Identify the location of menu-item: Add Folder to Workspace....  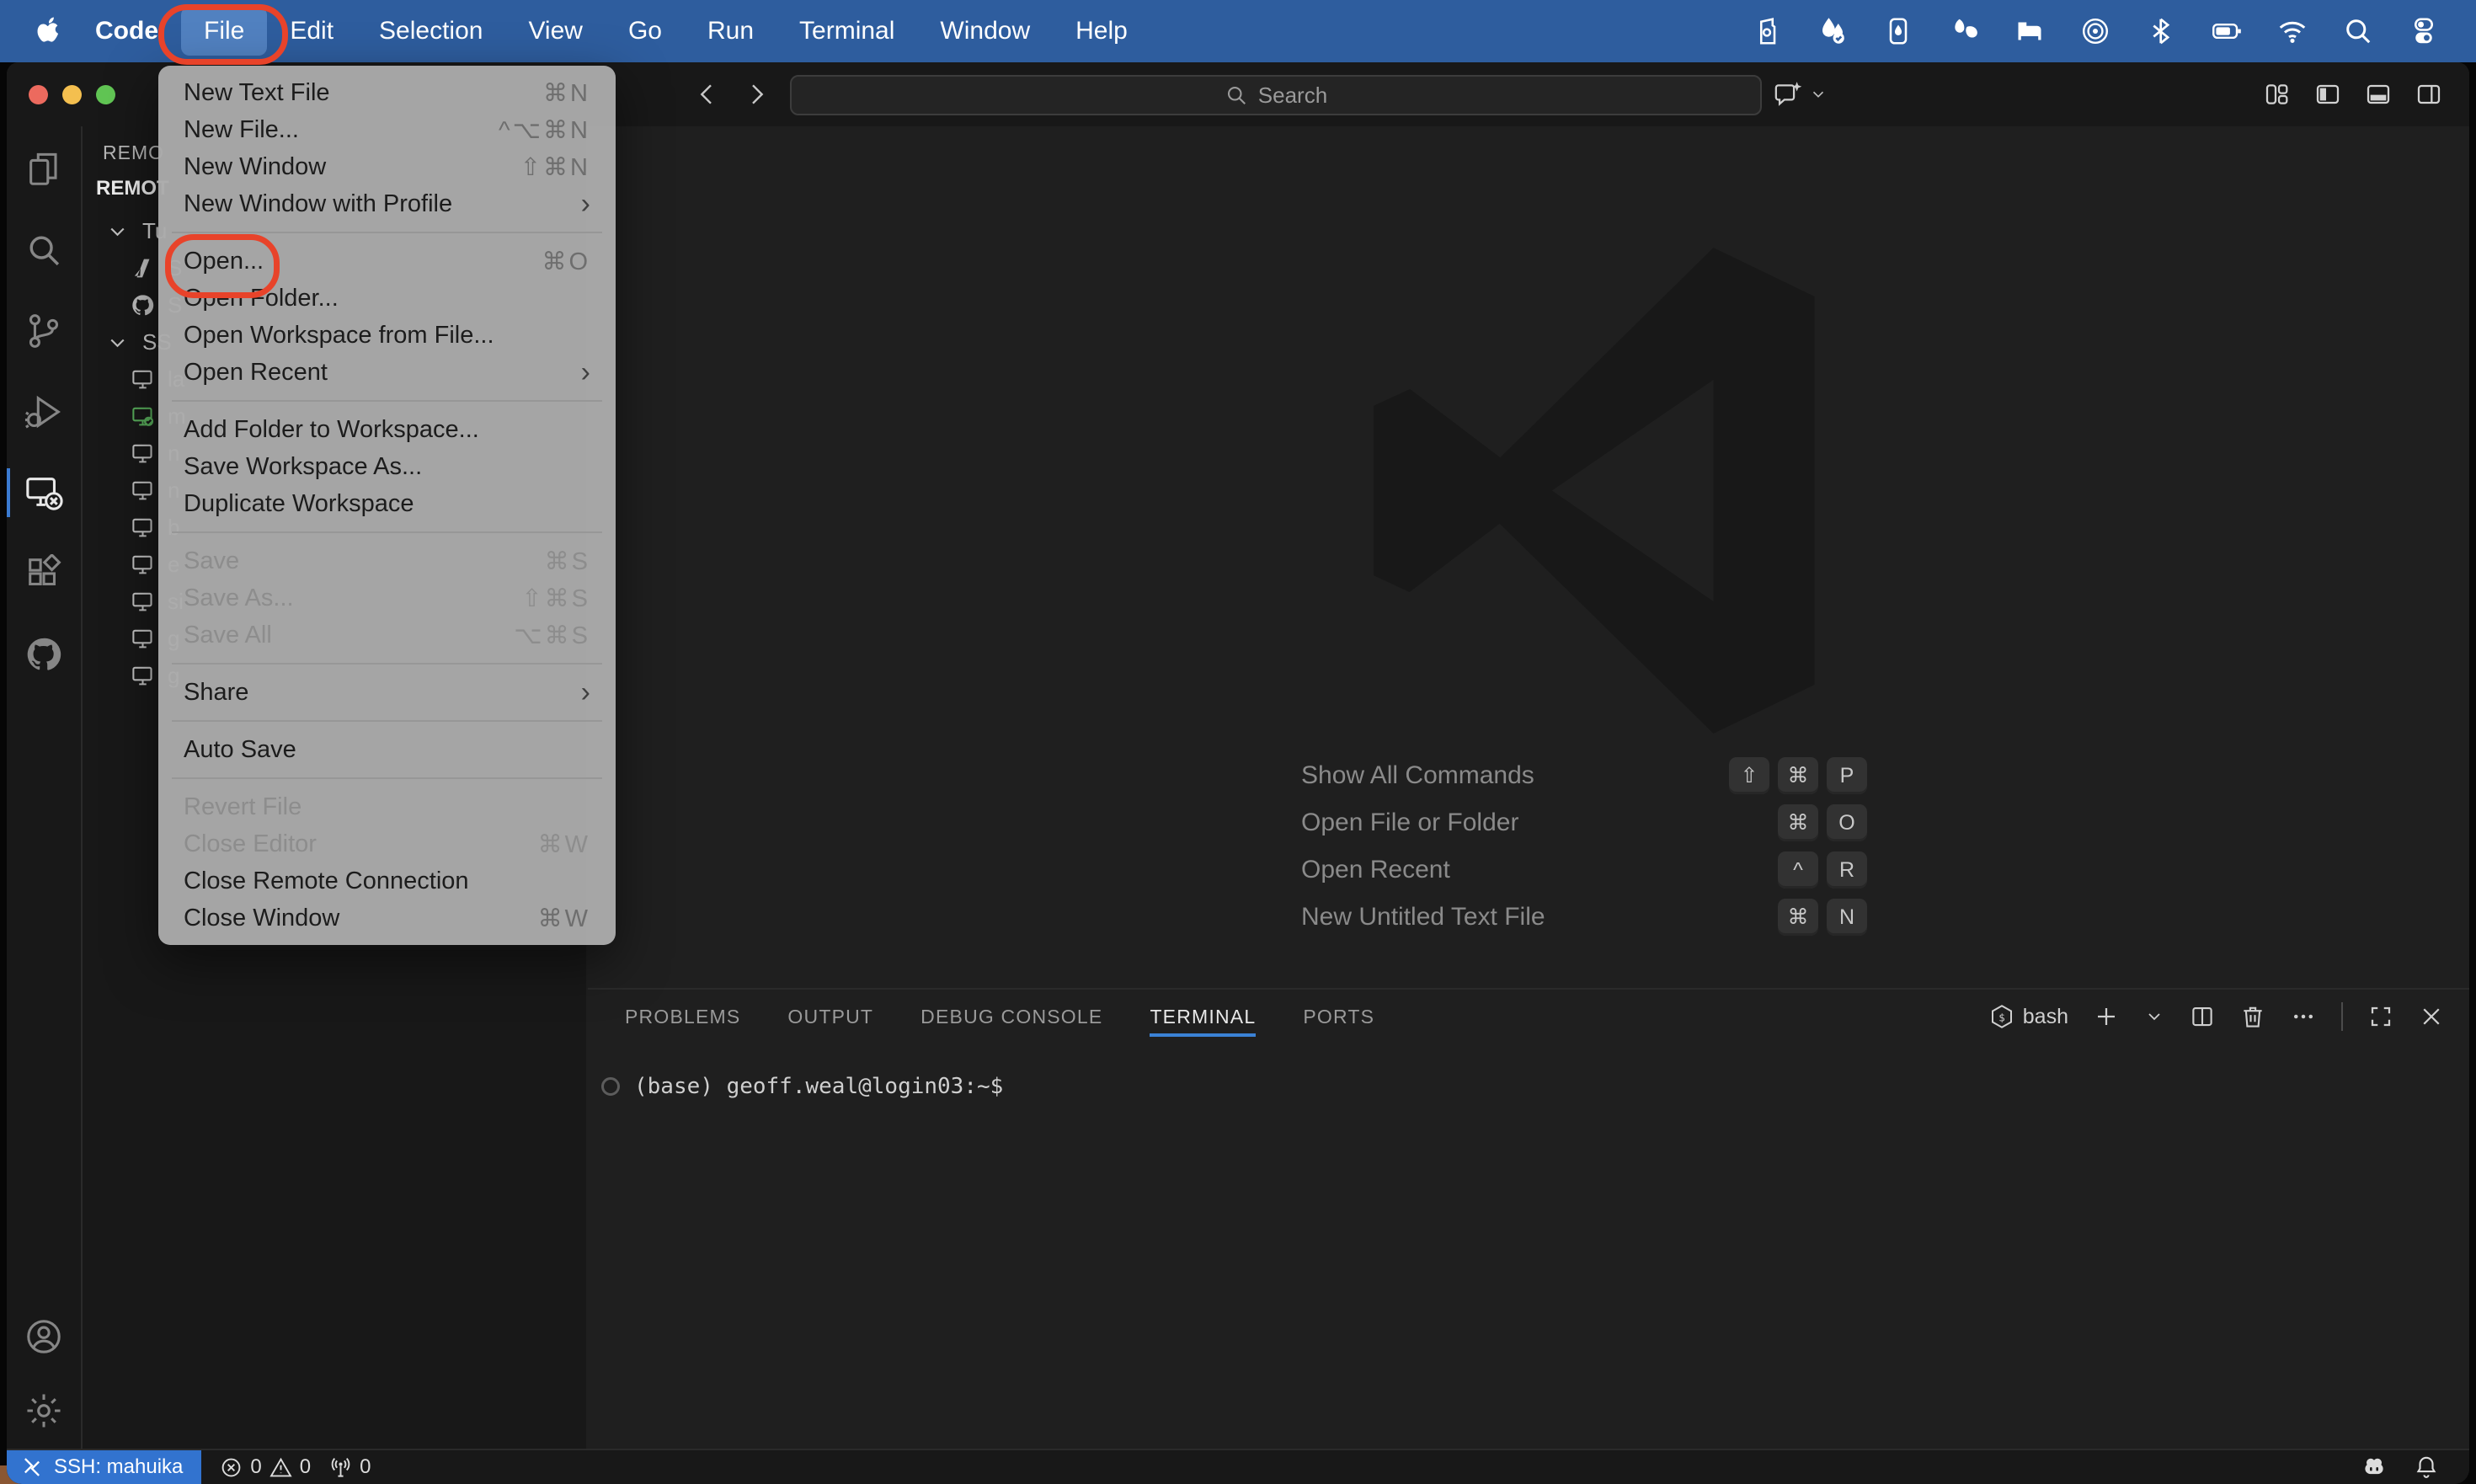
(387, 430).